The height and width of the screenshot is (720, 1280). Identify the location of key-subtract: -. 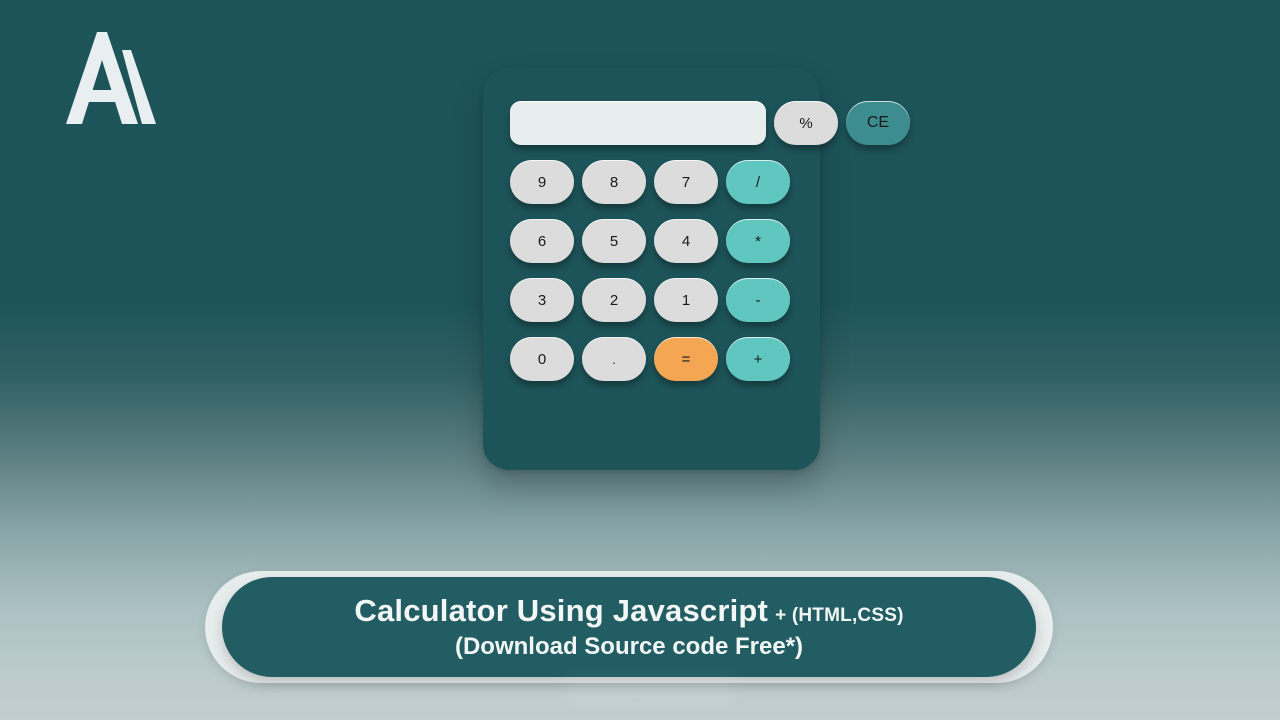
(758, 300).